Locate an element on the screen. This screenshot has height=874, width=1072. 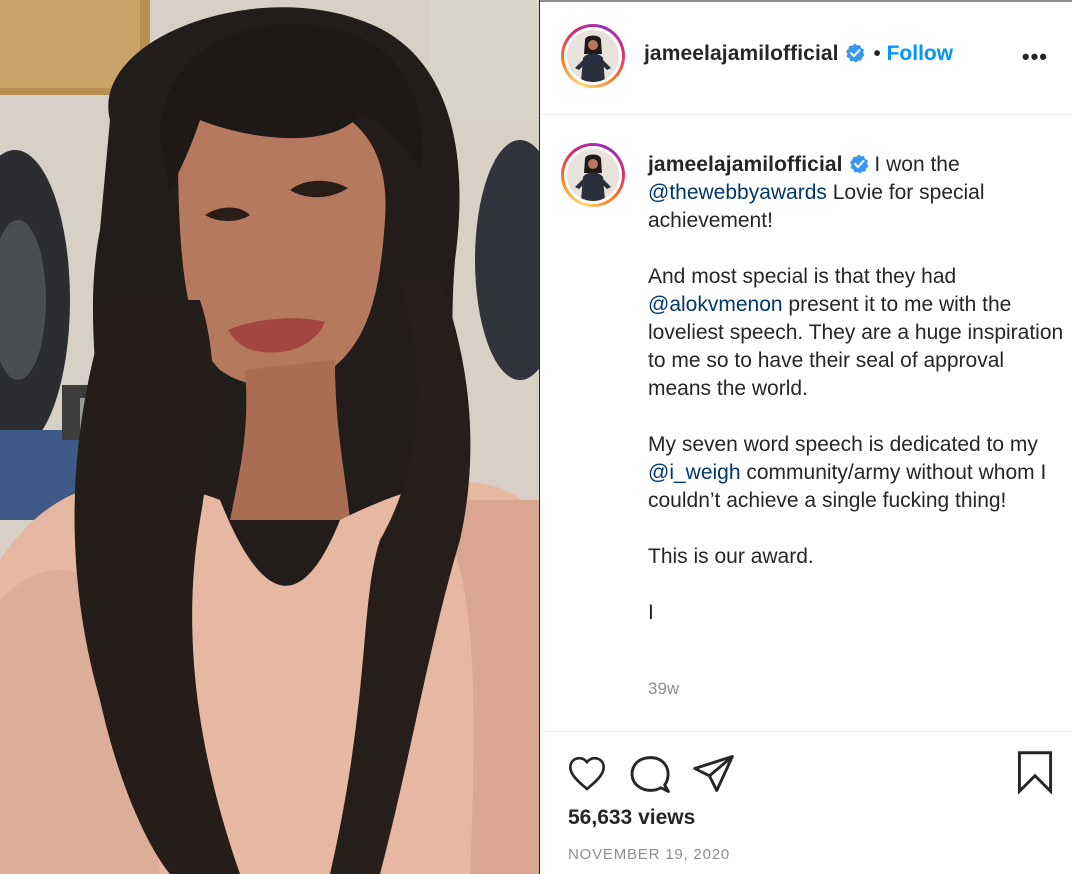
caption-username: jameelajamilofficial is located at coordinates (745, 164).